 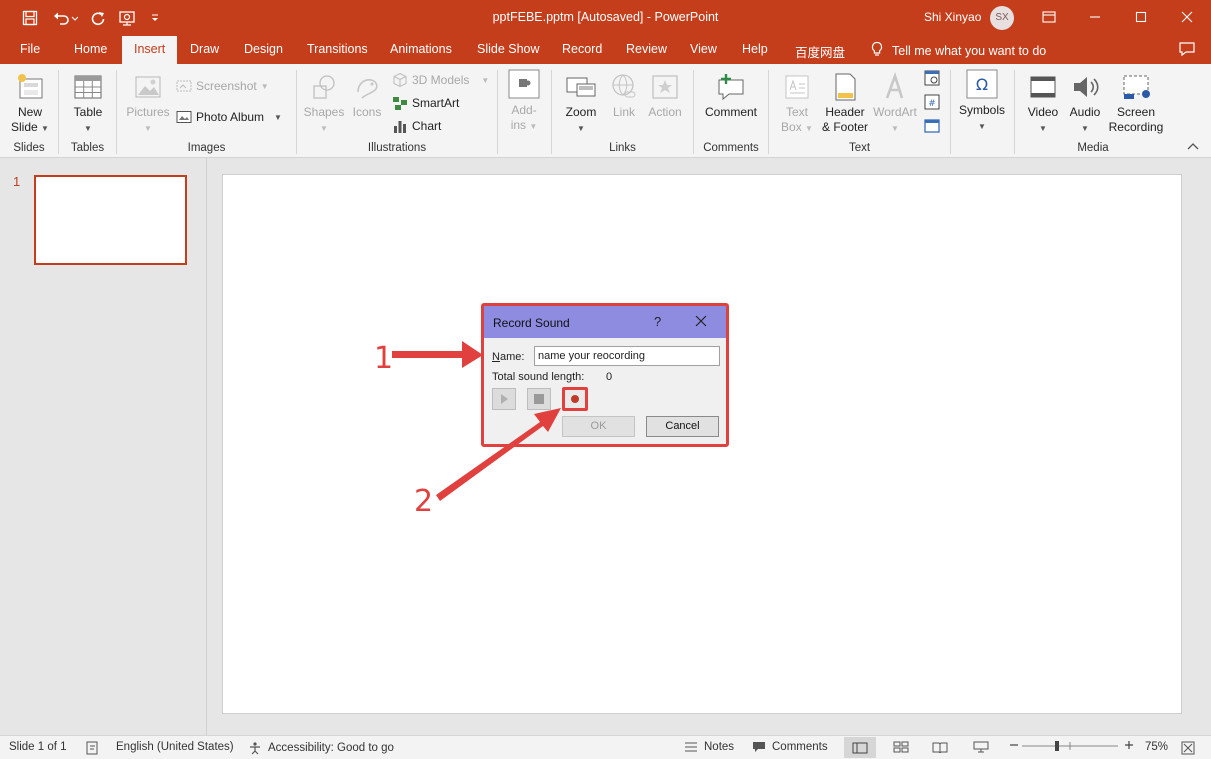 What do you see at coordinates (701, 322) in the screenshot?
I see `dialog-close-icon` at bounding box center [701, 322].